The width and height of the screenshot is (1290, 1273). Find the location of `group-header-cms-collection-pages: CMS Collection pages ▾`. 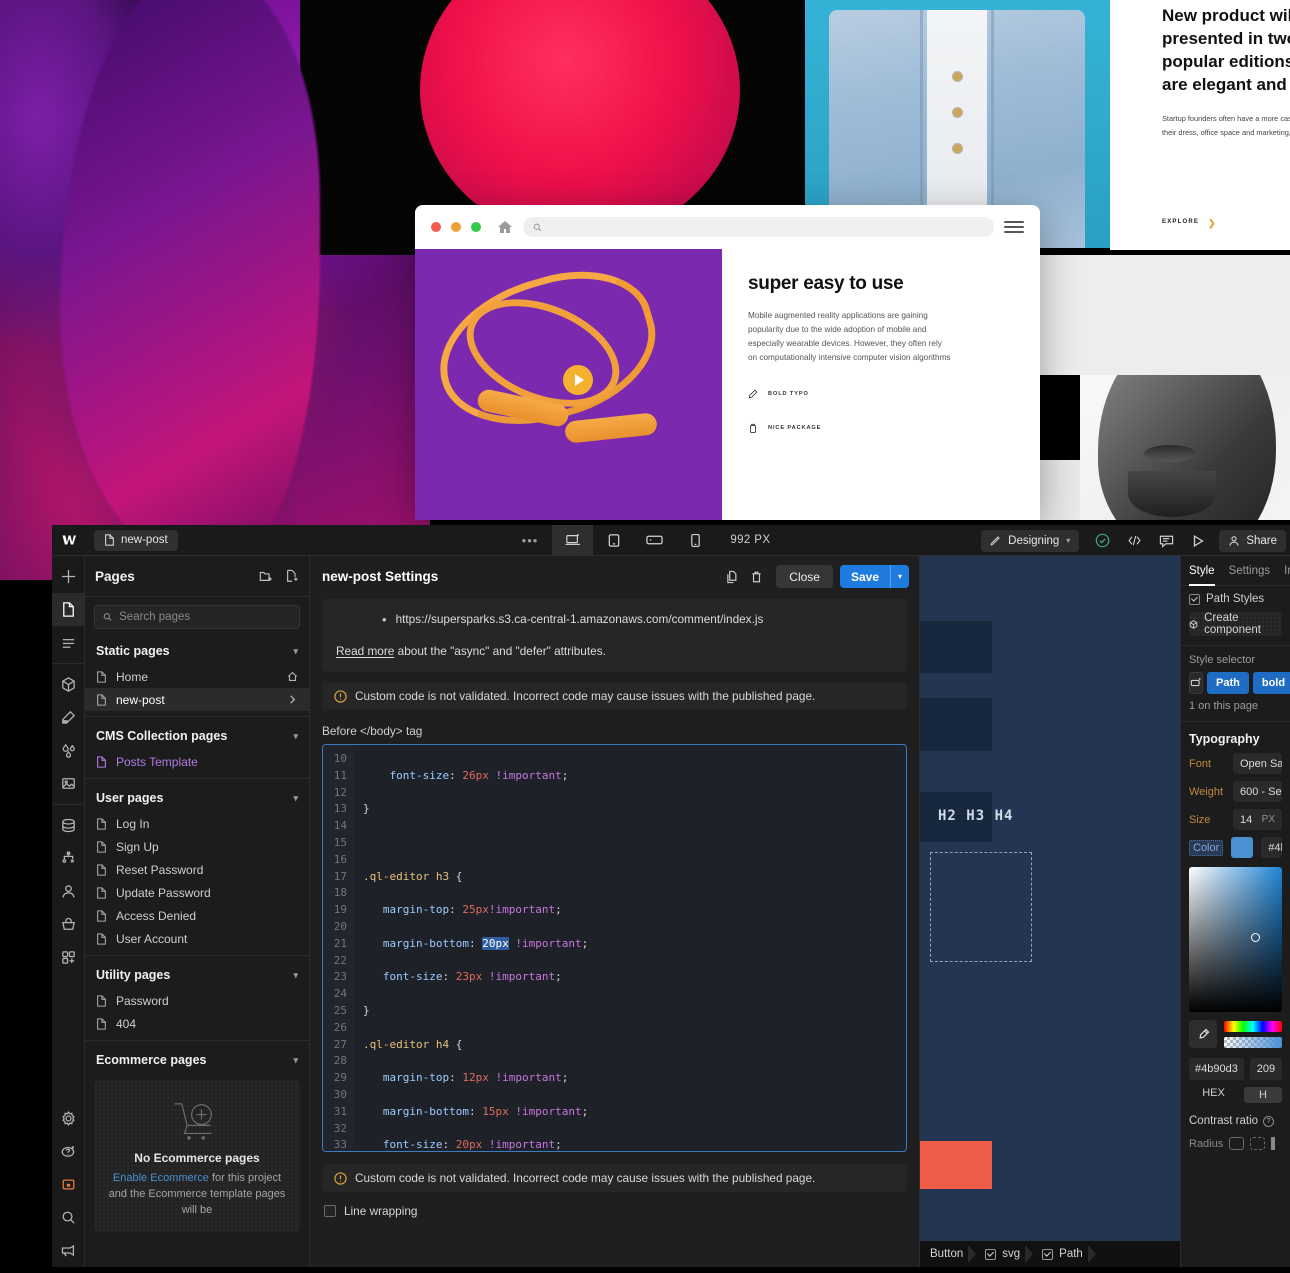

group-header-cms-collection-pages: CMS Collection pages ▾ is located at coordinates (197, 736).